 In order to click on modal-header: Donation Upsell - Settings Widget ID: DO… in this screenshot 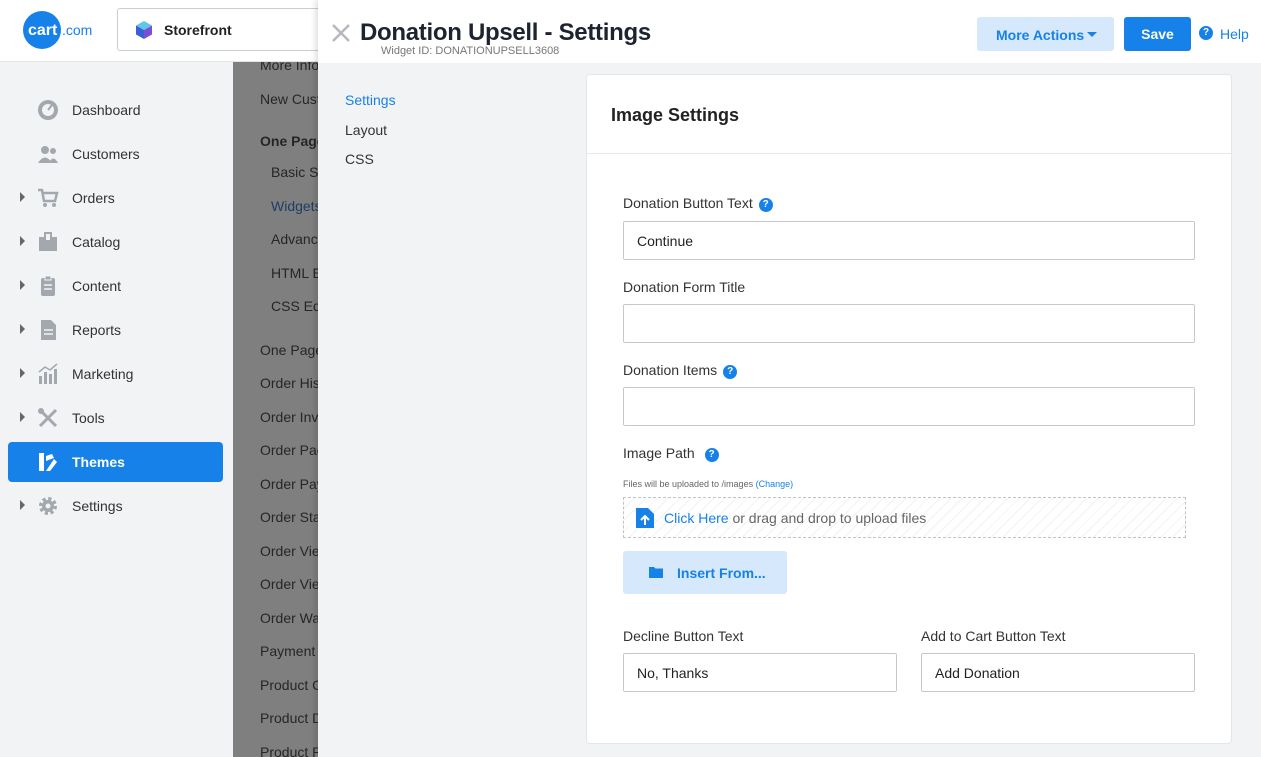, I will do `click(789, 31)`.